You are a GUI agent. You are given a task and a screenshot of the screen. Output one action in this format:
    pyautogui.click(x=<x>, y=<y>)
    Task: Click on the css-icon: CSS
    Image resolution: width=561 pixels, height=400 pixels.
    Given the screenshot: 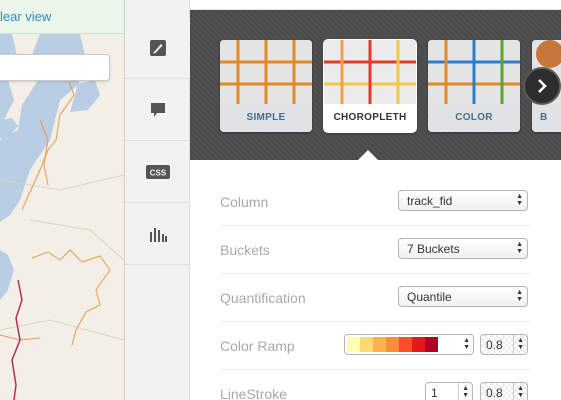 What is the action you would take?
    pyautogui.click(x=158, y=172)
    